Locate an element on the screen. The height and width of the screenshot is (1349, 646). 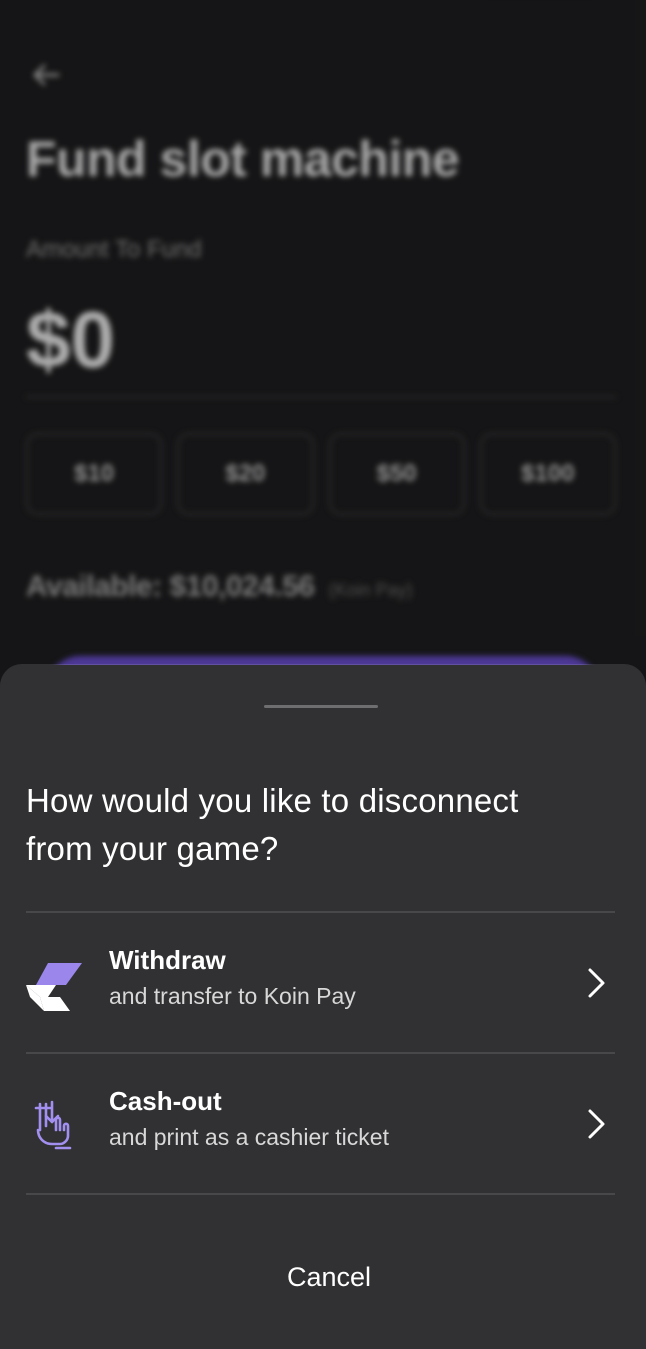
withdraw-option: Withdraw and transfer to Koin Pay is located at coordinates (321, 983).